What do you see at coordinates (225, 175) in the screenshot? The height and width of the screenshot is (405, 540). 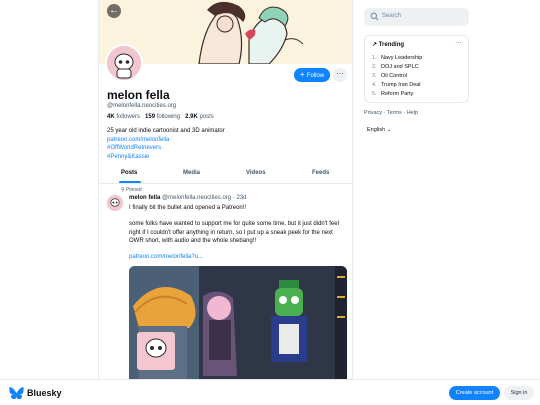 I see `profile-tabs: Posts Media Videos Feeds` at bounding box center [225, 175].